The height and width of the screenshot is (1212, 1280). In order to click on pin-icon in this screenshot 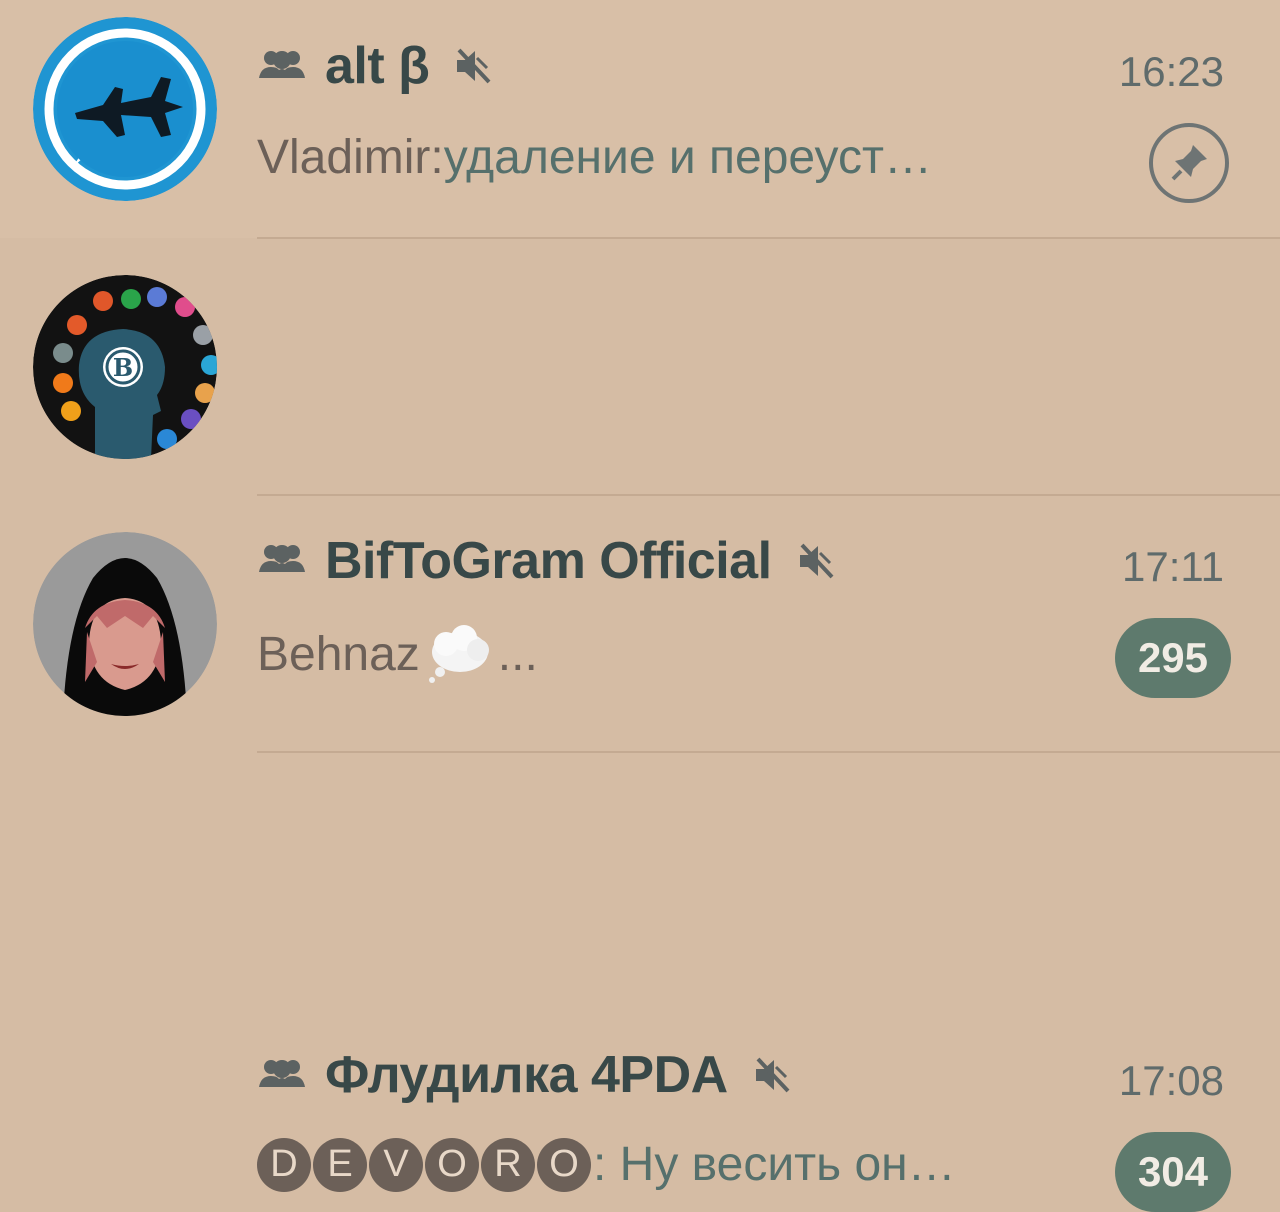, I will do `click(1189, 163)`.